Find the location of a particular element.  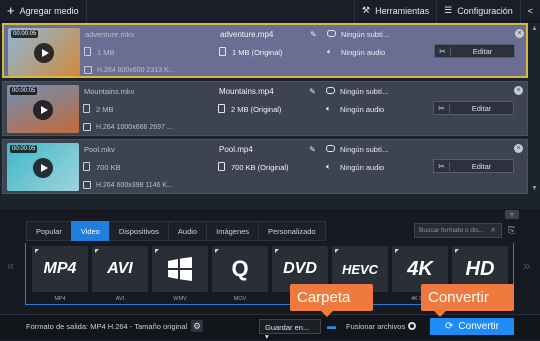

format-label: WMV is located at coordinates (180, 299).